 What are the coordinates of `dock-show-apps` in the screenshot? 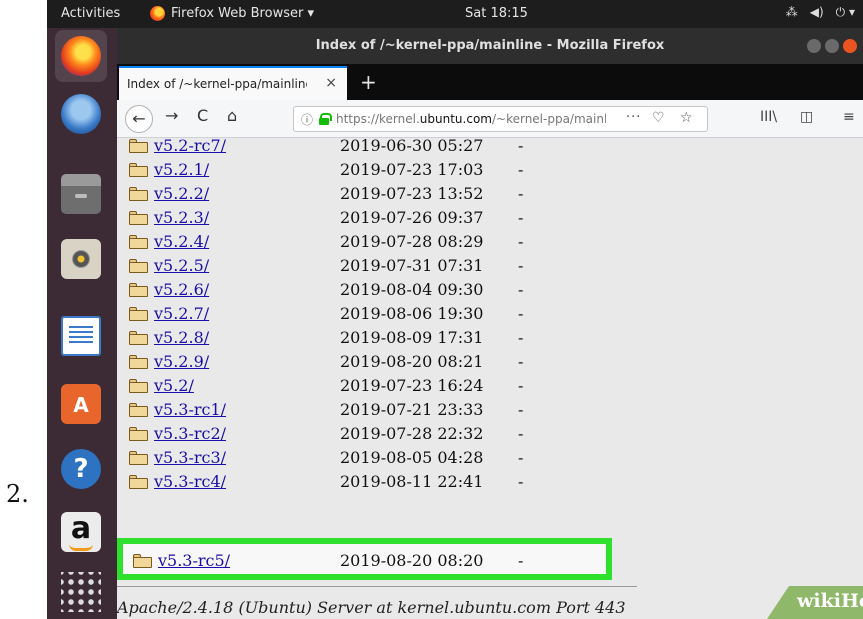 It's located at (81, 592).